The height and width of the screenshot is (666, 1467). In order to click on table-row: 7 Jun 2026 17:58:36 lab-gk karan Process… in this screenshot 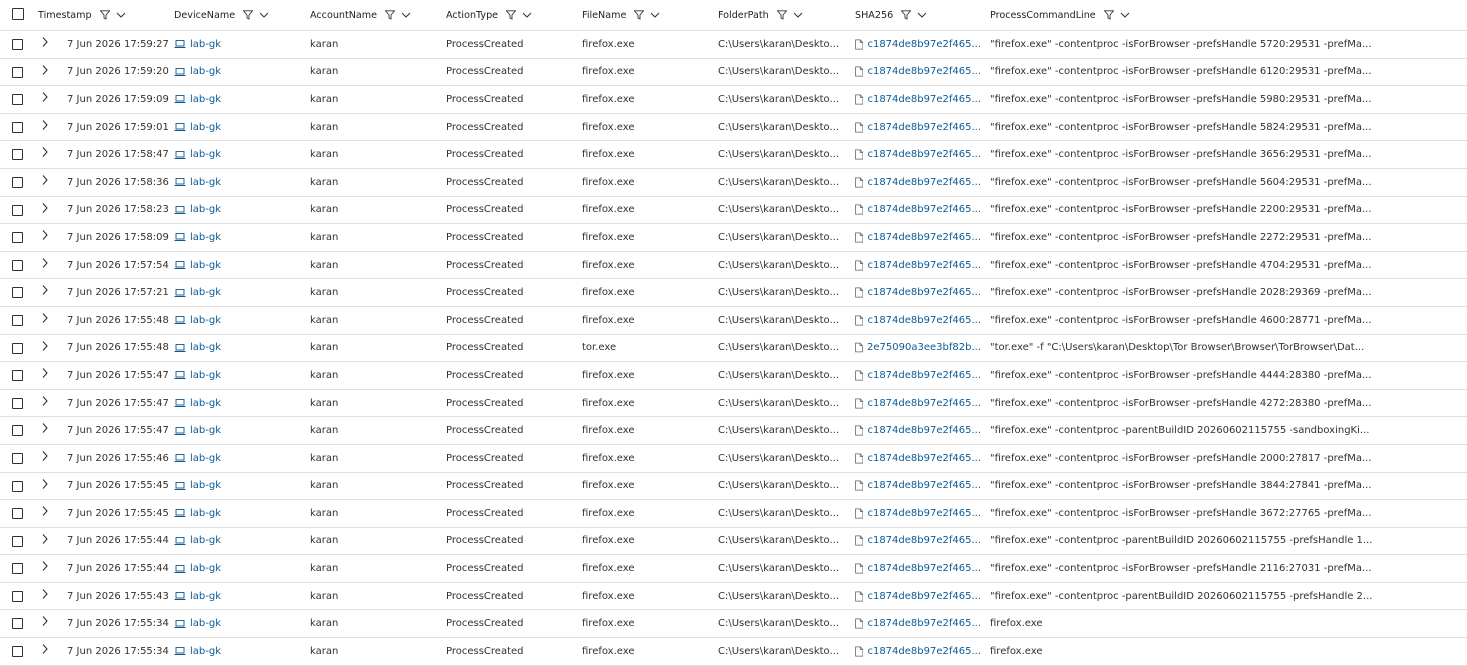, I will do `click(733, 183)`.